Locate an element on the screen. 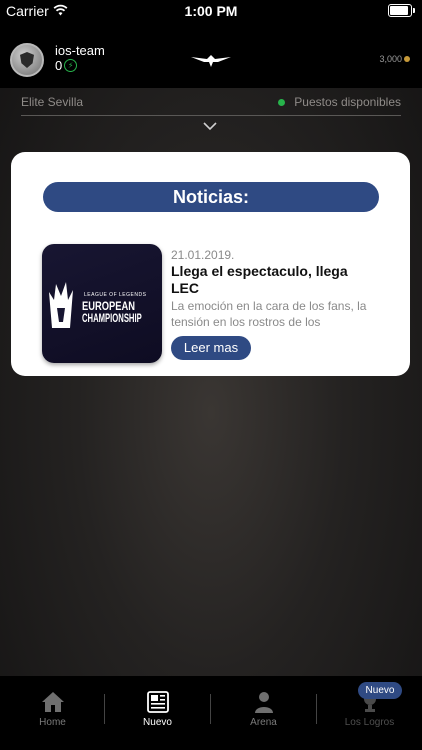 This screenshot has height=750, width=422. tab-nuevo-label: Nuevo is located at coordinates (157, 722).